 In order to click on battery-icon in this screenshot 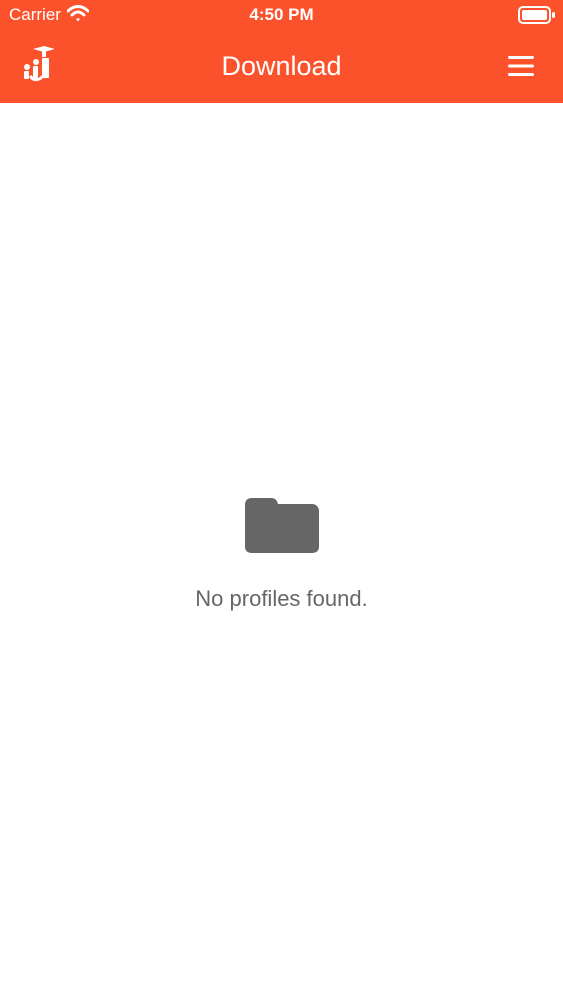, I will do `click(536, 15)`.